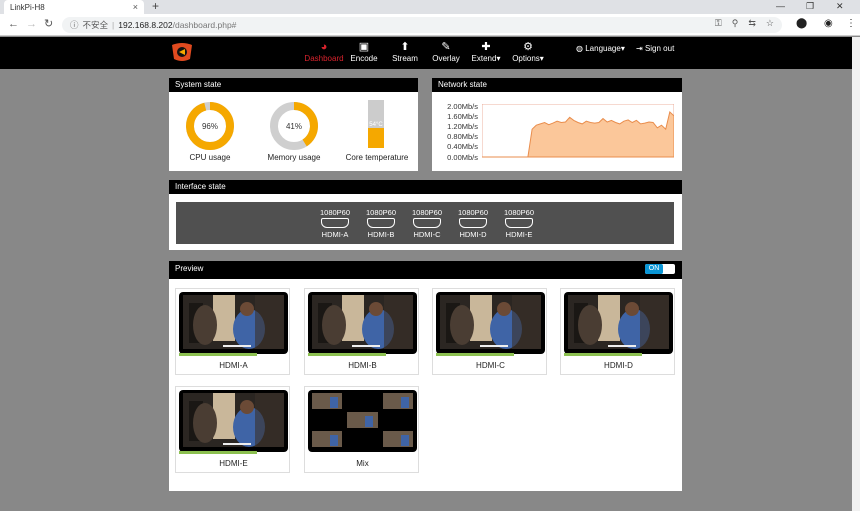  What do you see at coordinates (377, 157) in the screenshot?
I see `core-temp-label: Core temperature` at bounding box center [377, 157].